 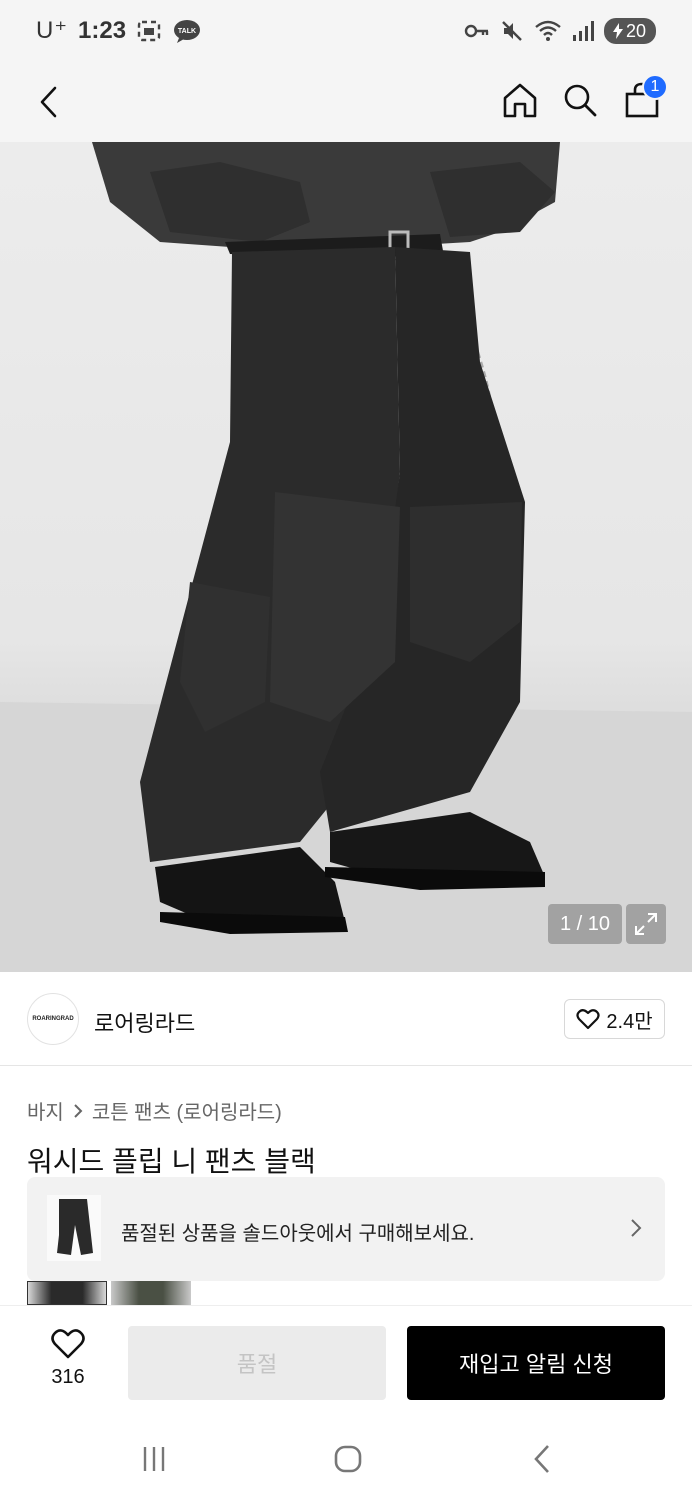 I want to click on soldout-banner: 품절된 상품을 솔드아웃에서 구매해보세요., so click(x=346, y=1229).